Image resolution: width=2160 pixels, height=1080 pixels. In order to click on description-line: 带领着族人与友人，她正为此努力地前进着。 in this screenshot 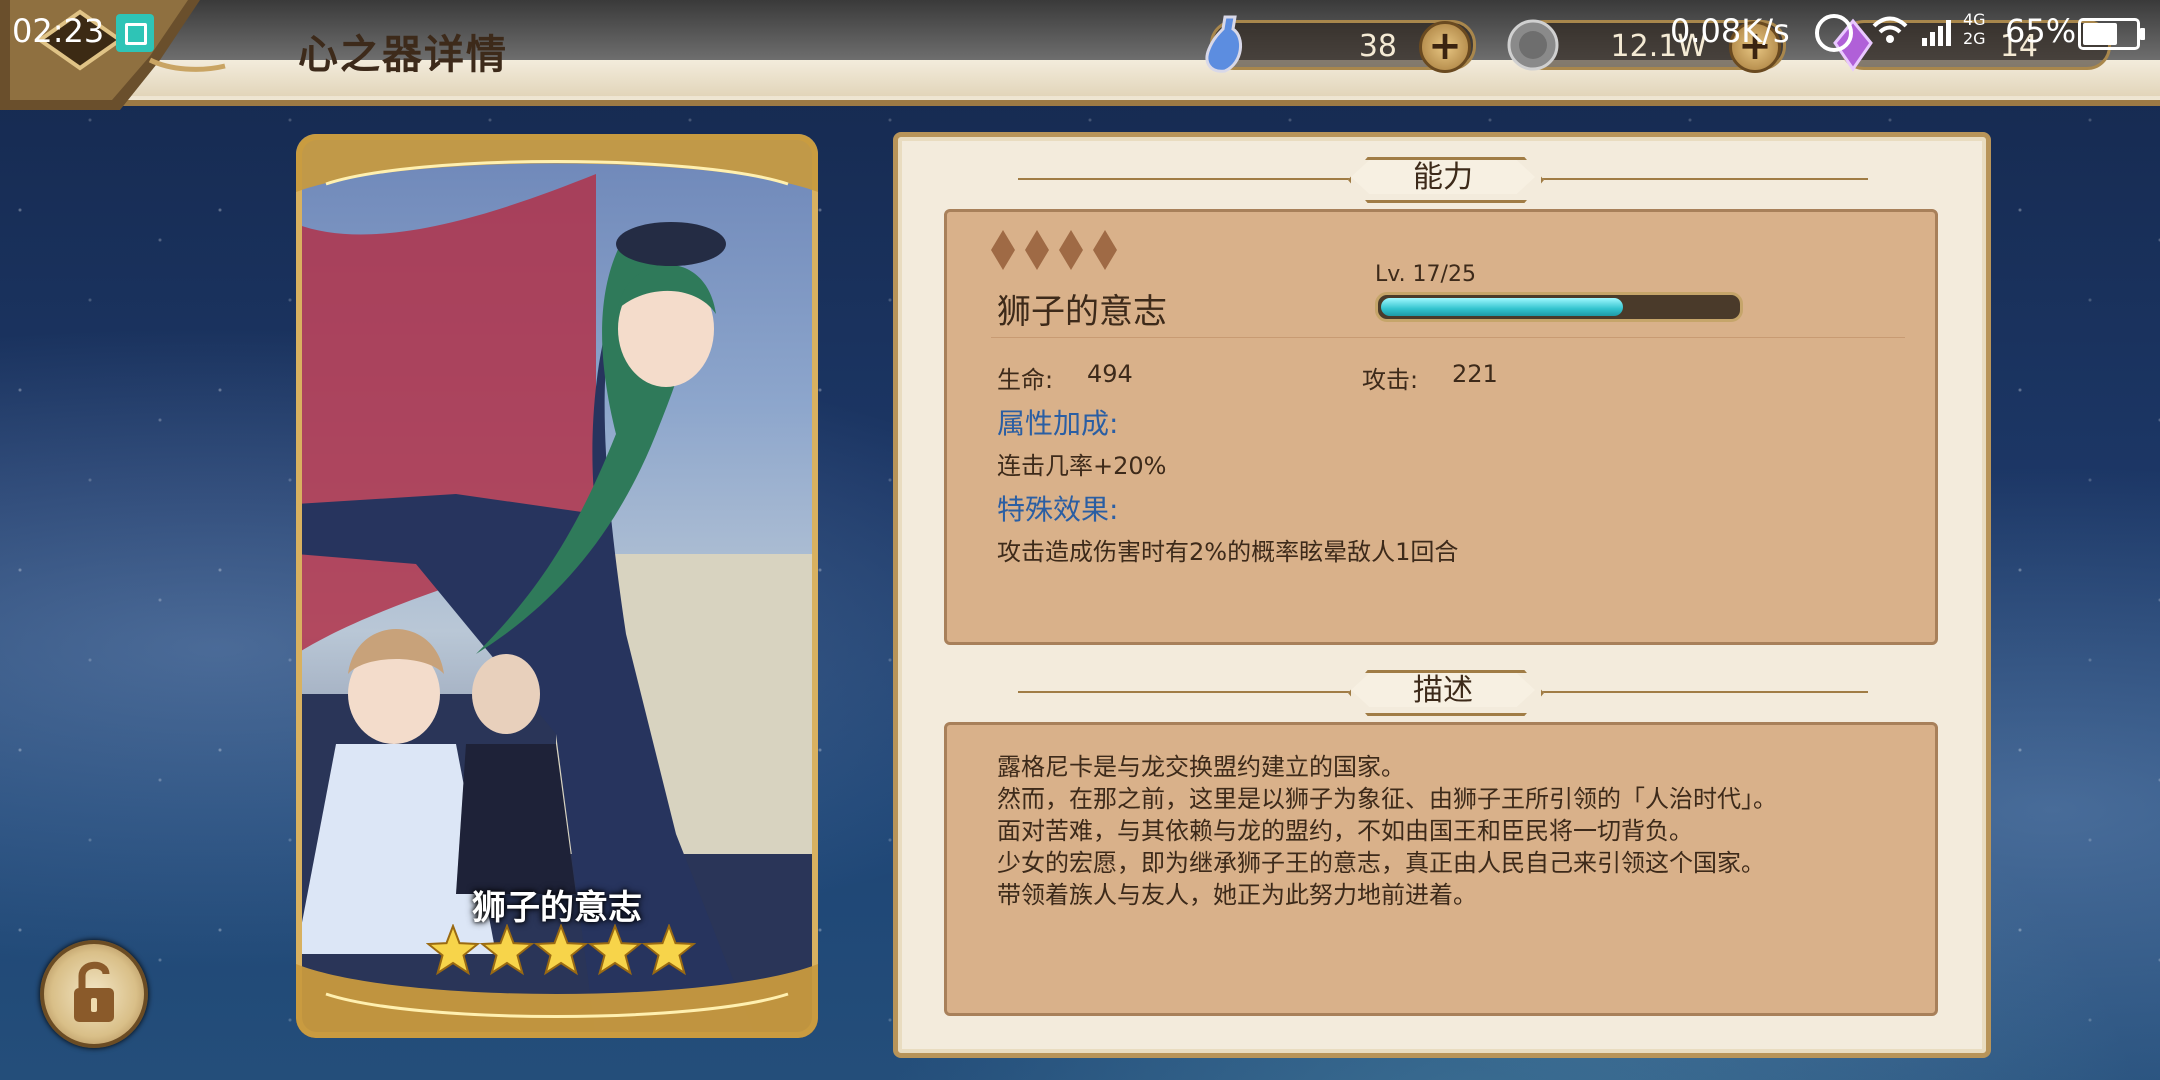, I will do `click(1237, 895)`.